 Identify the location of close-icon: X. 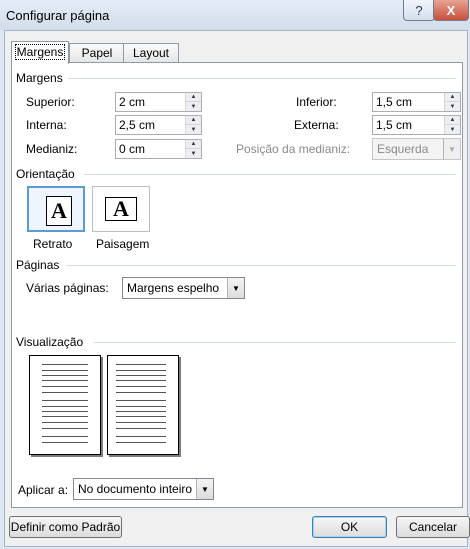
(451, 10).